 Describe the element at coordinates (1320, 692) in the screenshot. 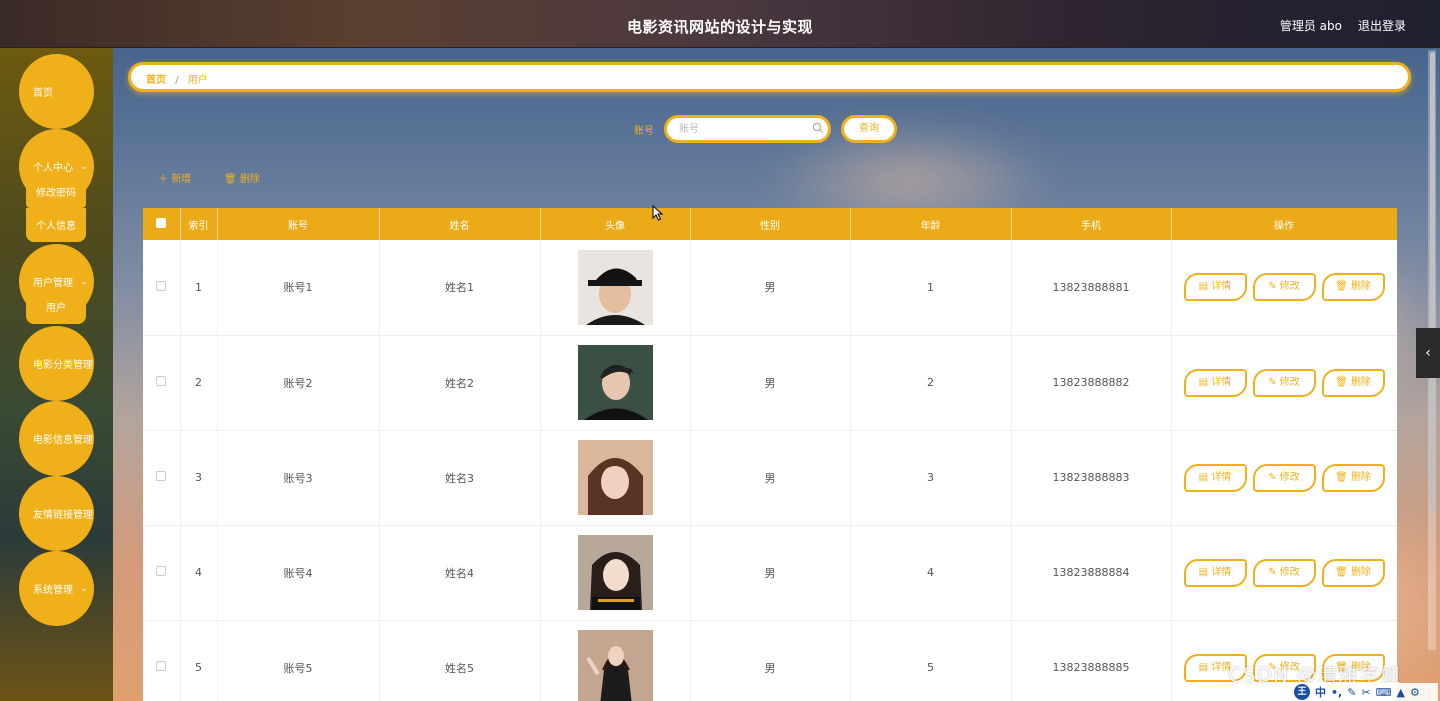

I see `ime-mode: 中` at that location.